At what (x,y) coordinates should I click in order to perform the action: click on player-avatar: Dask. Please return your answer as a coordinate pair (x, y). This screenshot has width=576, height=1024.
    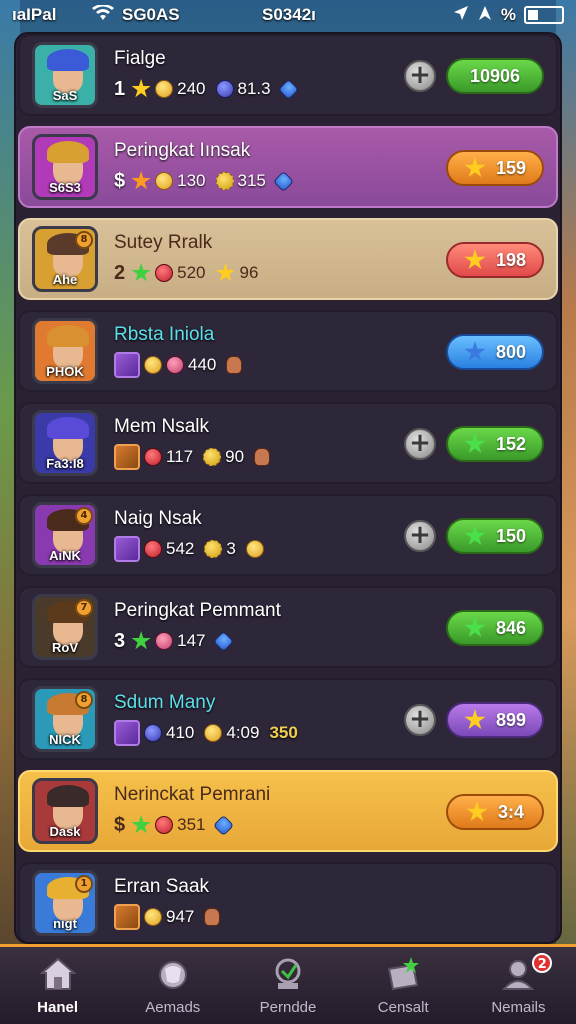
    Looking at the image, I should click on (65, 811).